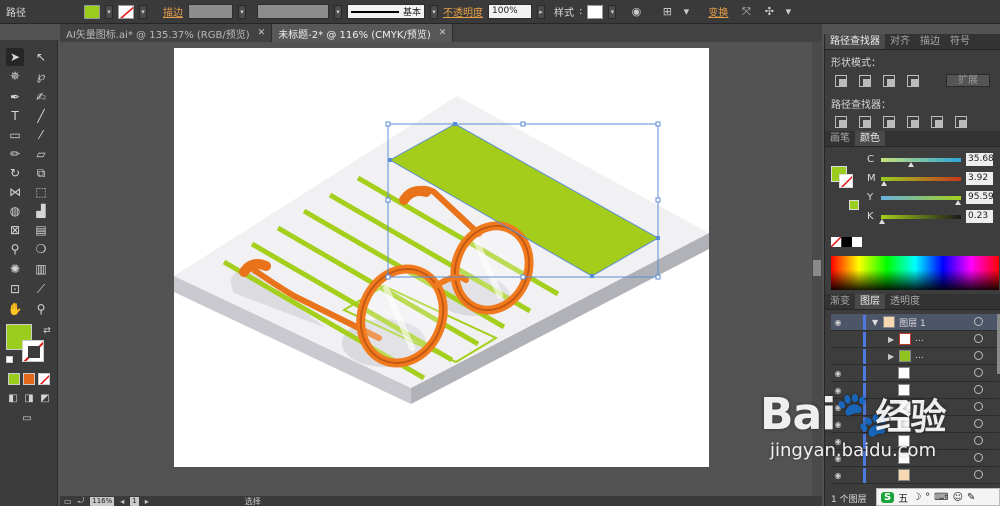 The width and height of the screenshot is (1000, 506). What do you see at coordinates (15, 97) in the screenshot?
I see `pen-tool-icon: ✒` at bounding box center [15, 97].